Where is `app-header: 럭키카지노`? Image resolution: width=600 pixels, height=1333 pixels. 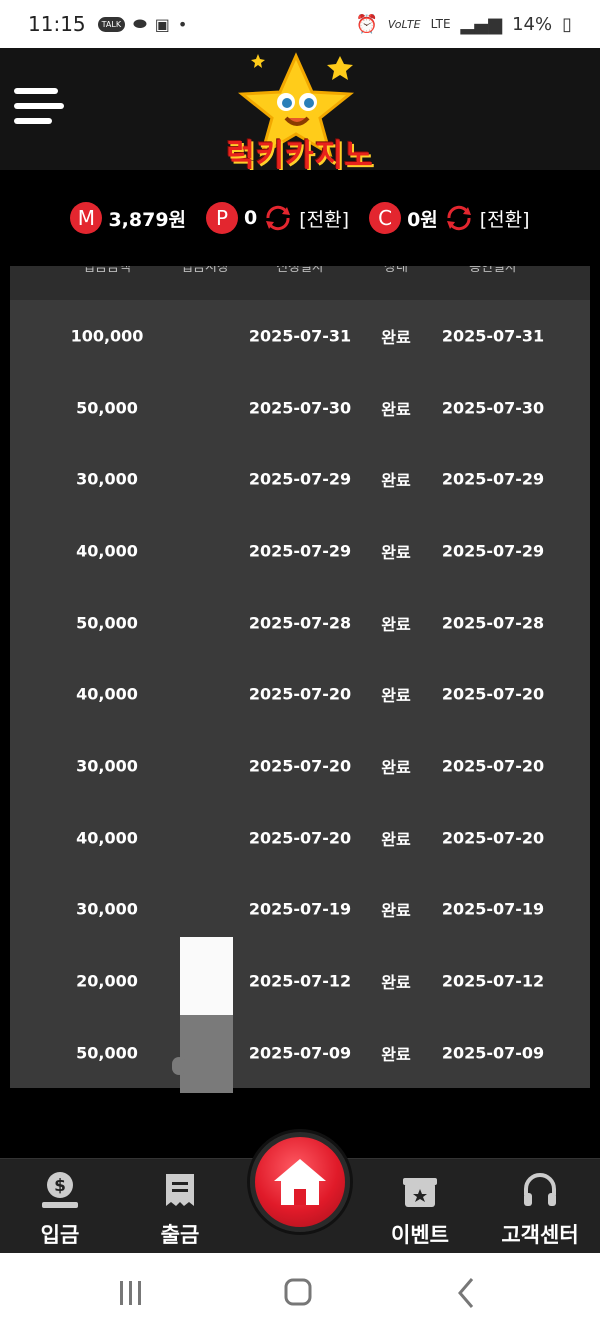 app-header: 럭키카지노 is located at coordinates (300, 111).